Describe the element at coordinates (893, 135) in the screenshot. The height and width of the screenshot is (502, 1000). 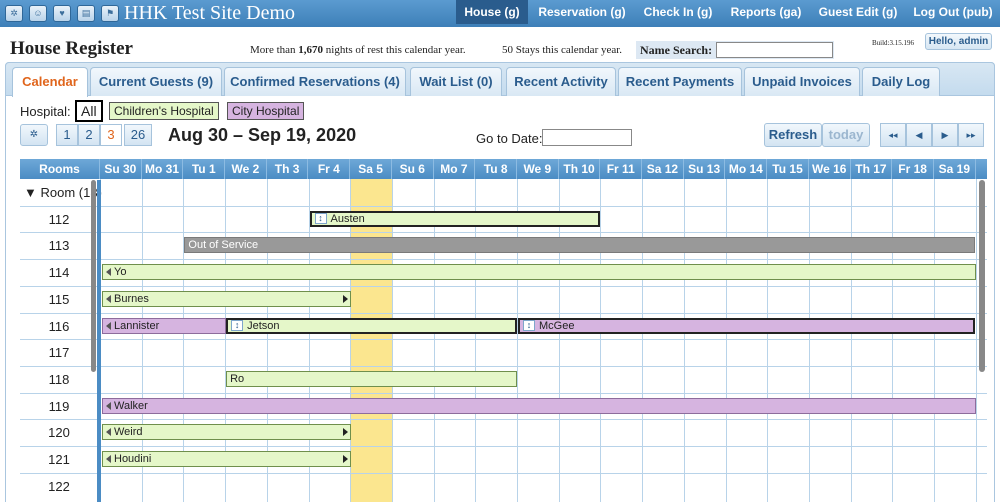
I see `first-button: ◂◂` at that location.